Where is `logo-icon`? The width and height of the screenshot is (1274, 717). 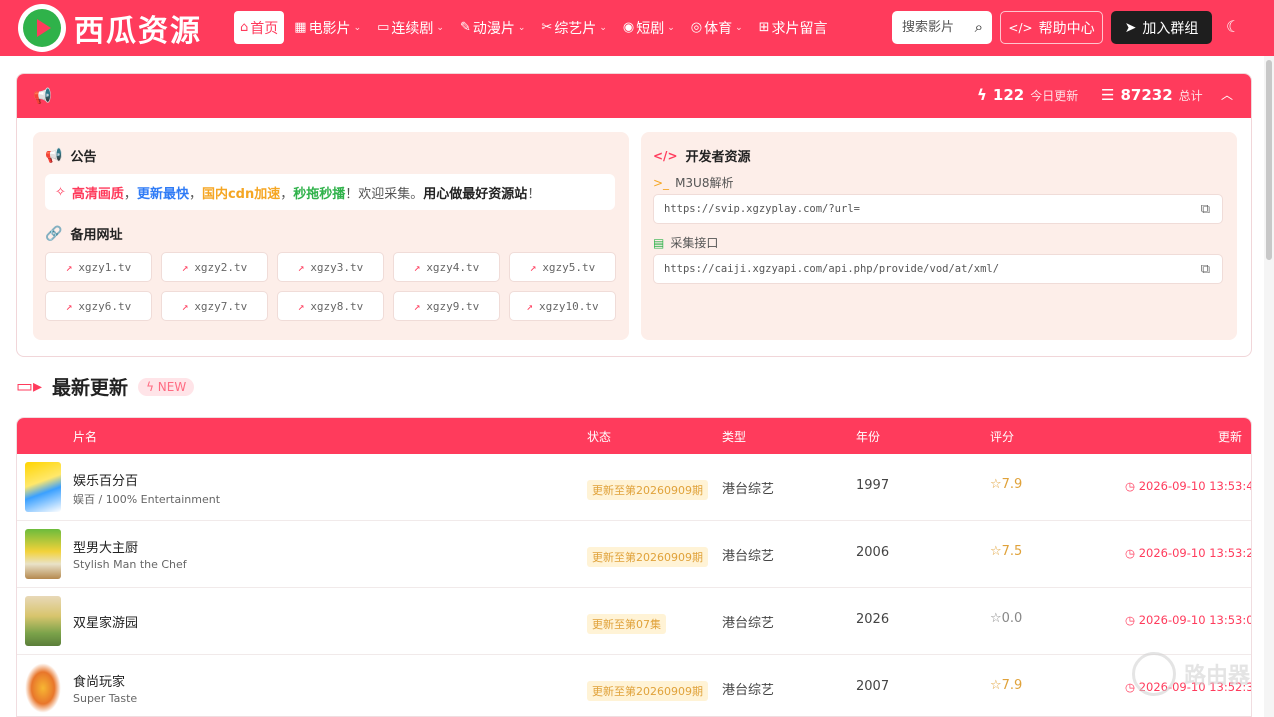 logo-icon is located at coordinates (42, 28).